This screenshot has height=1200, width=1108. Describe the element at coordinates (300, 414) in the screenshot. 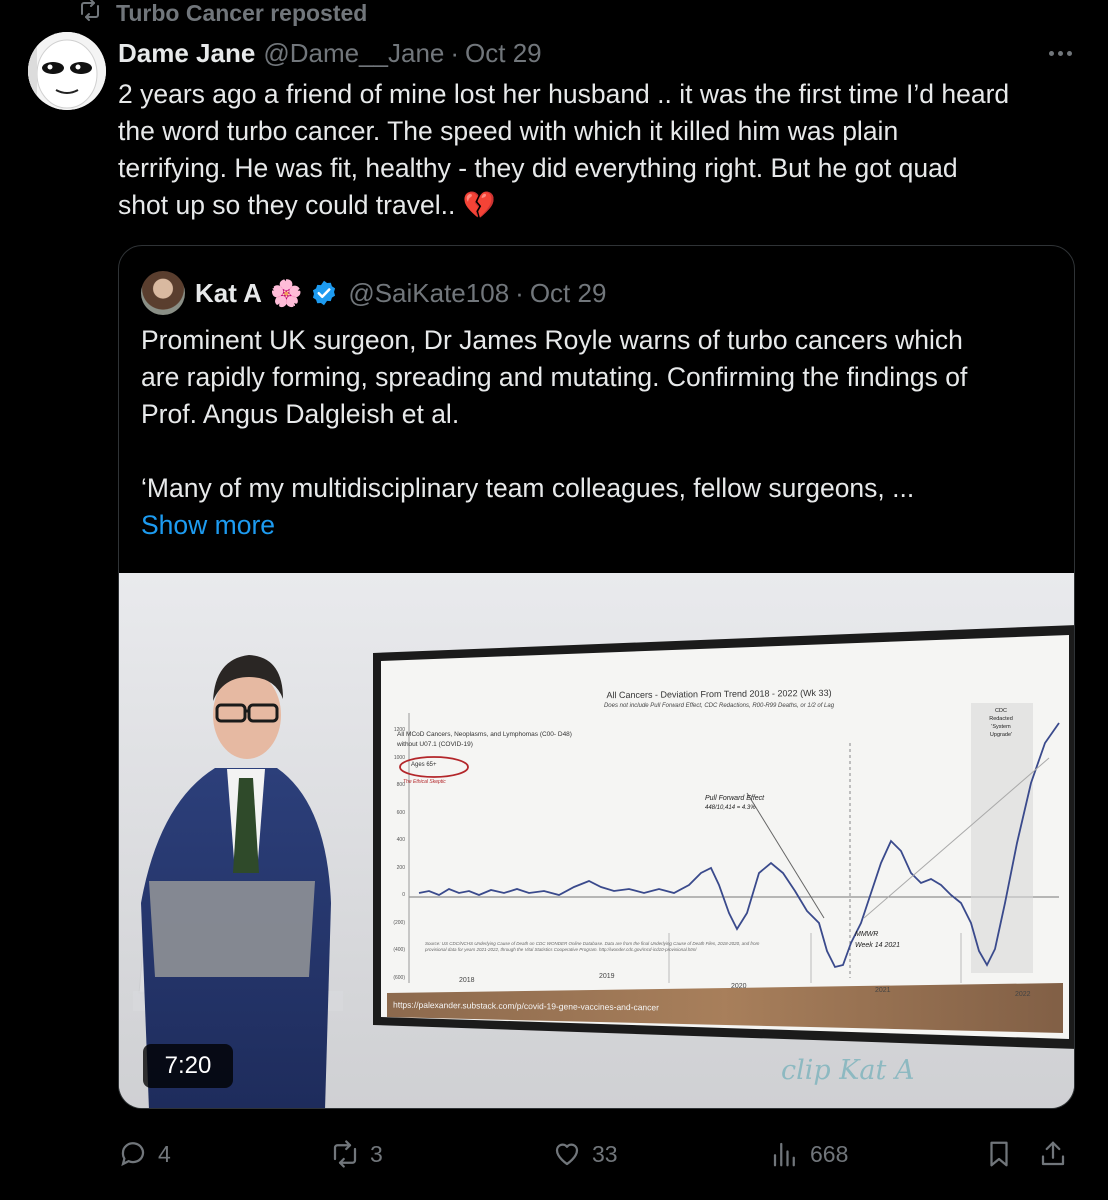

I see `quote-text-line: Prof. Angus Dalgleish et al.` at that location.